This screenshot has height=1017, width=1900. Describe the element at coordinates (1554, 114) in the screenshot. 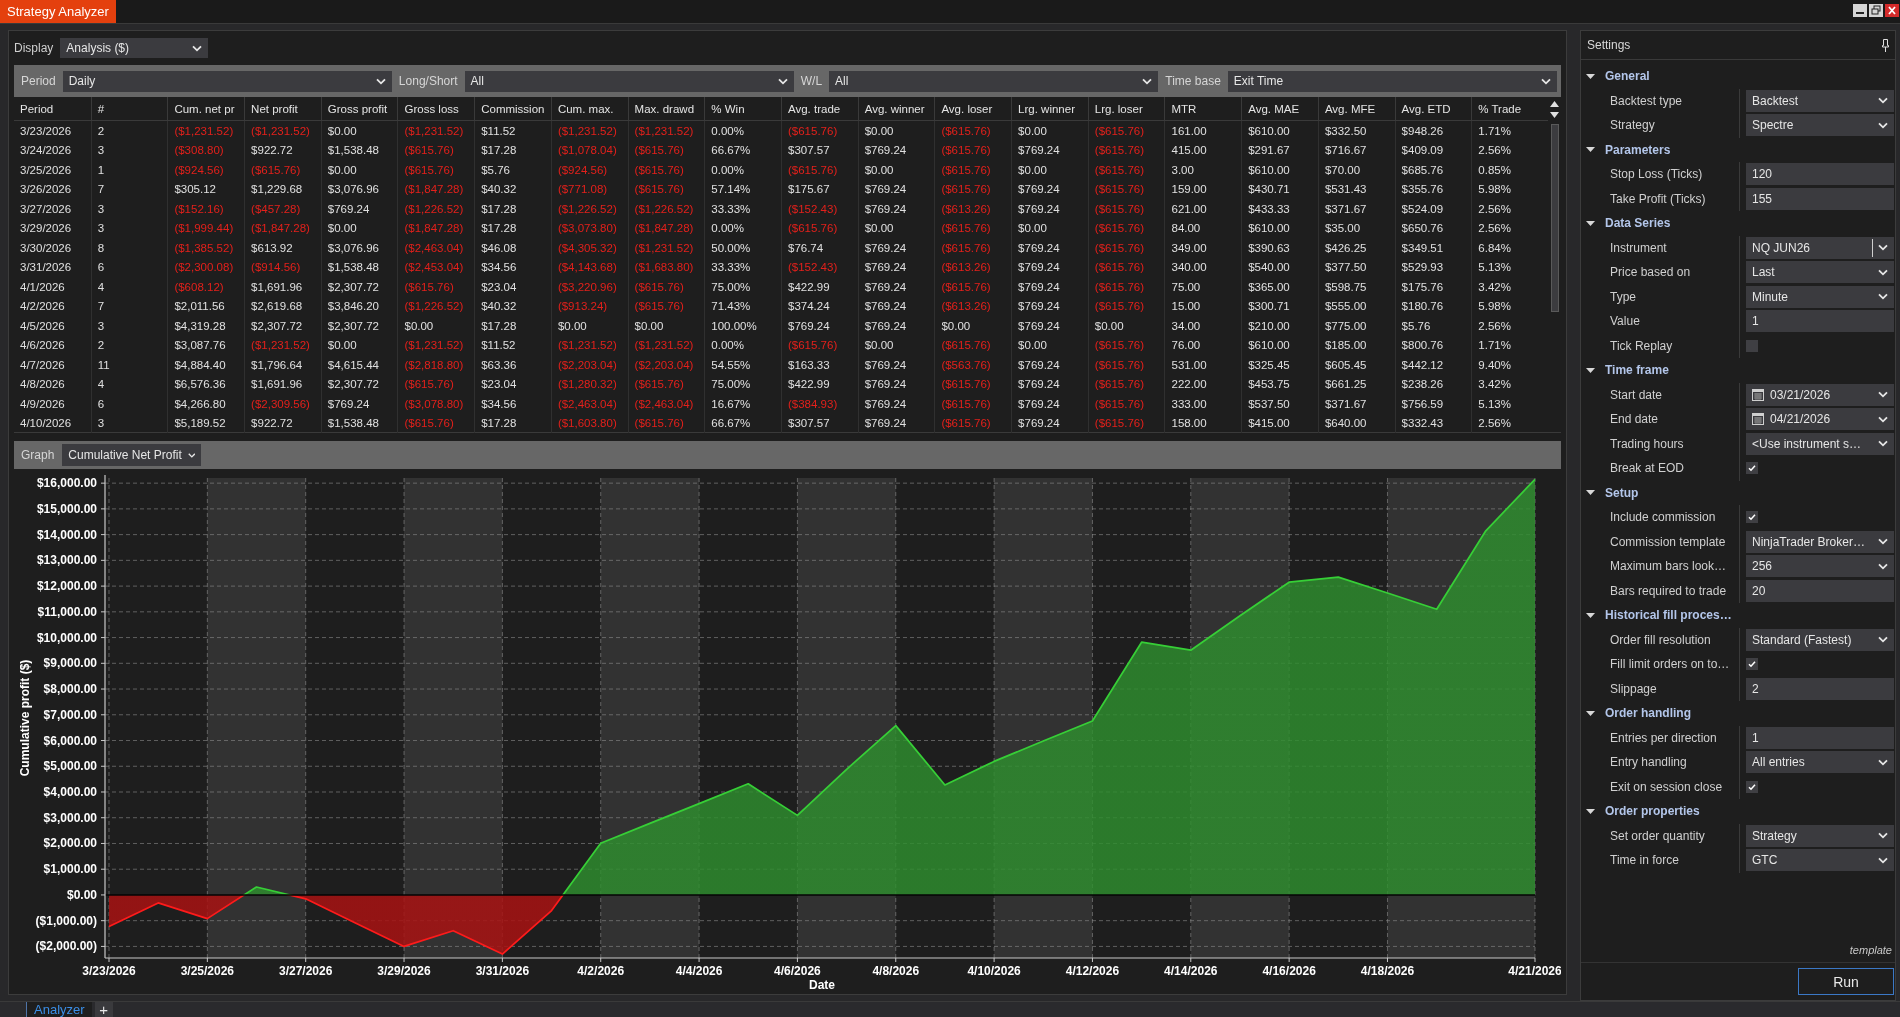

I see `scroll-down-icon` at that location.